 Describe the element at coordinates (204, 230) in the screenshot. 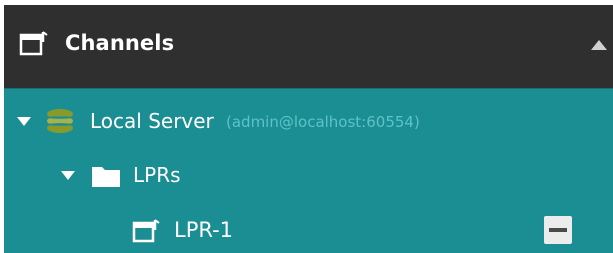

I see `channel-name: LPR-1` at that location.